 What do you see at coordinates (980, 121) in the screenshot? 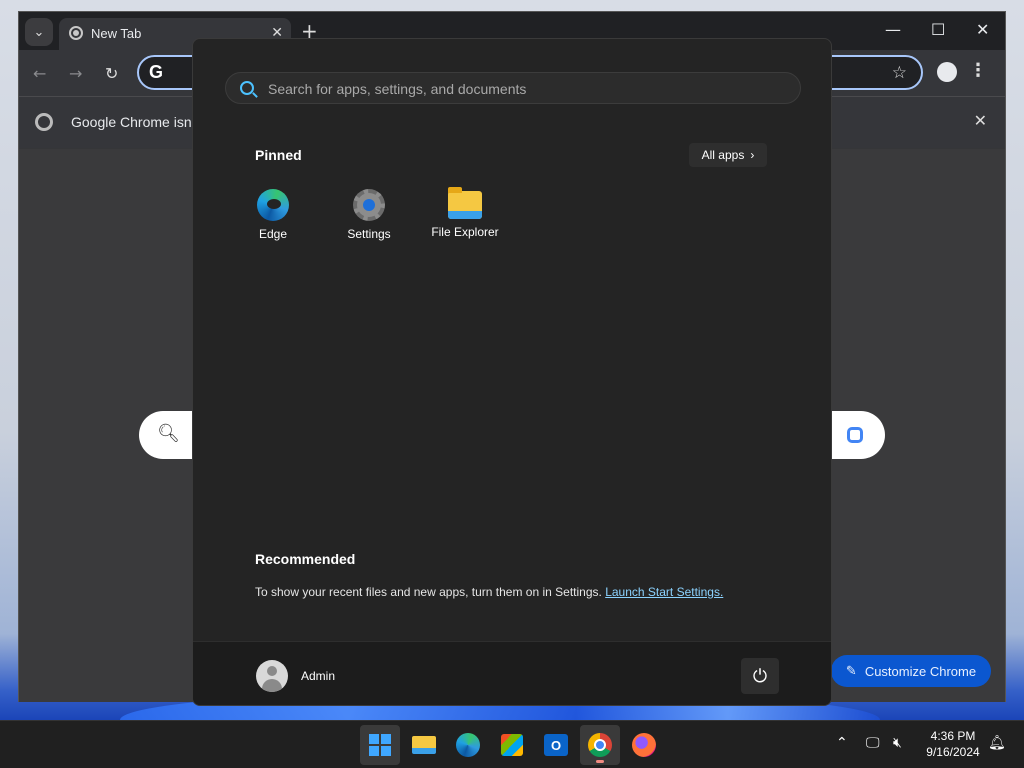
I see `close-infobar-icon: ✕` at bounding box center [980, 121].